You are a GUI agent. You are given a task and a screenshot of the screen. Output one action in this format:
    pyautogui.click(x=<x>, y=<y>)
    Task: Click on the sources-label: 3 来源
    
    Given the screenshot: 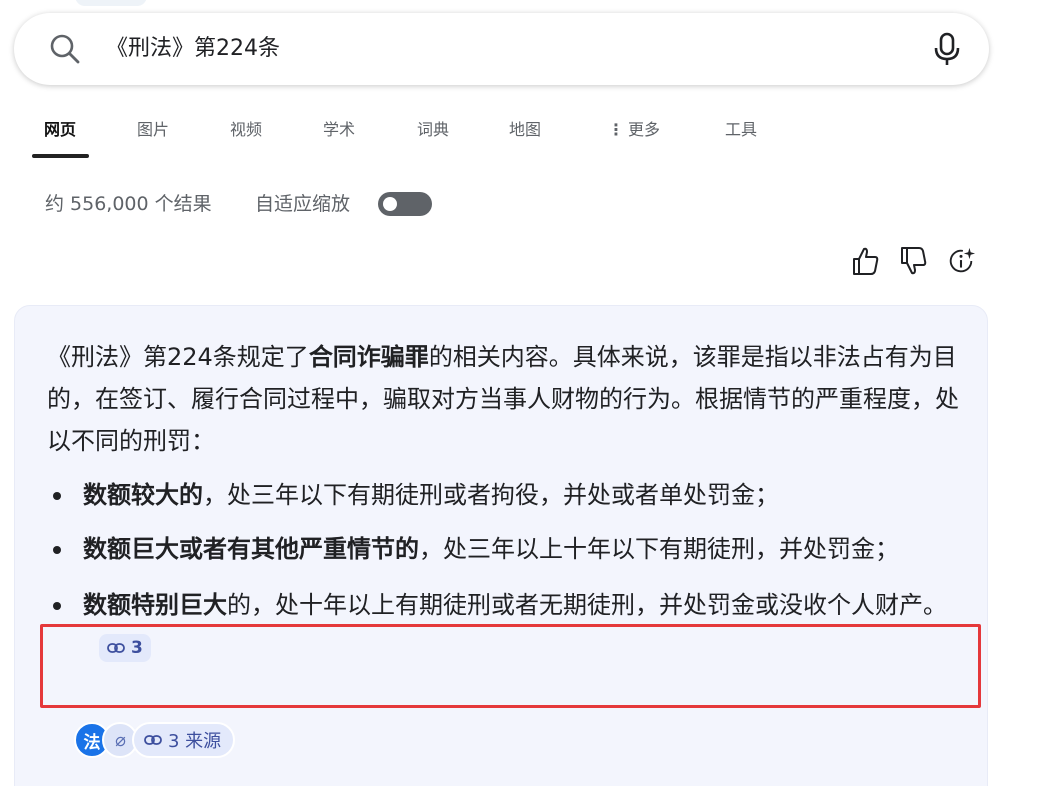 What is the action you would take?
    pyautogui.click(x=195, y=741)
    